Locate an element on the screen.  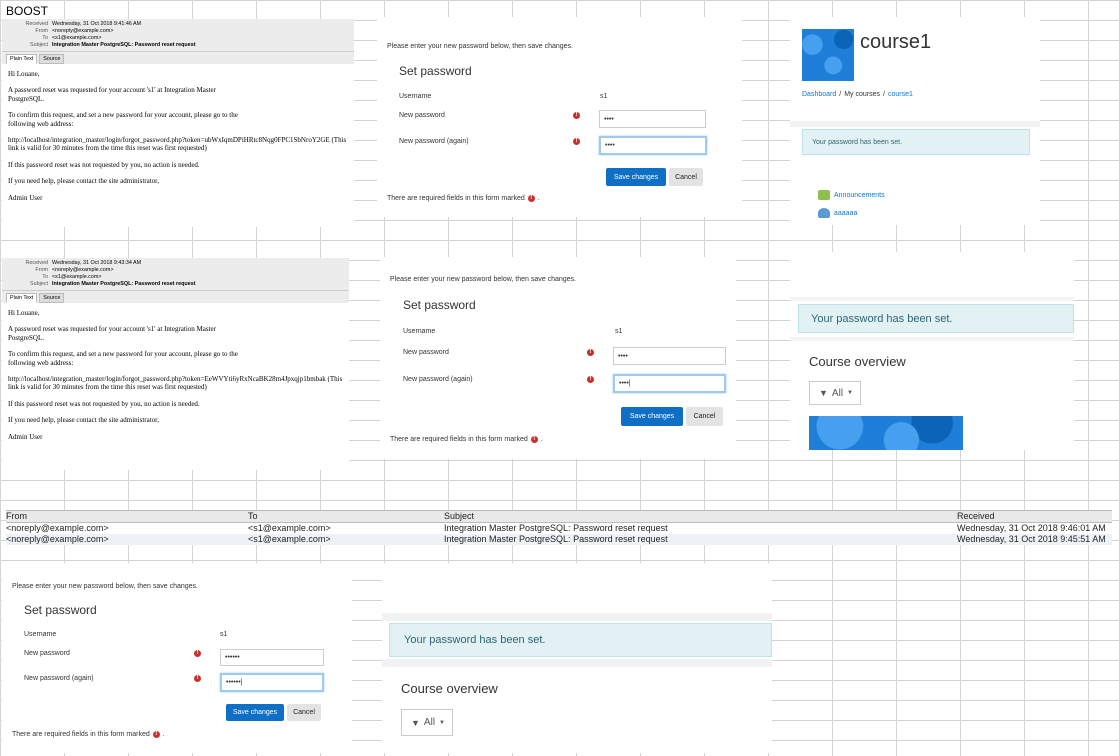
table-header: From To Subject Received is located at coordinates (559, 516).